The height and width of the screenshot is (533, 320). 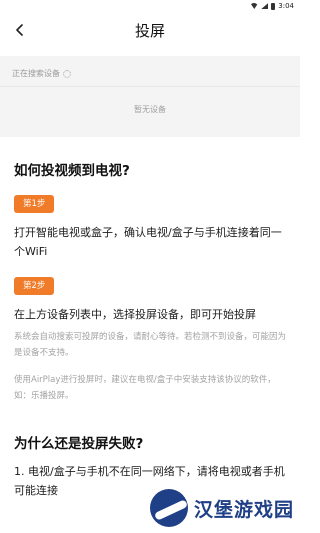 What do you see at coordinates (72, 171) in the screenshot?
I see `help-title: 如何投视频到电视?` at bounding box center [72, 171].